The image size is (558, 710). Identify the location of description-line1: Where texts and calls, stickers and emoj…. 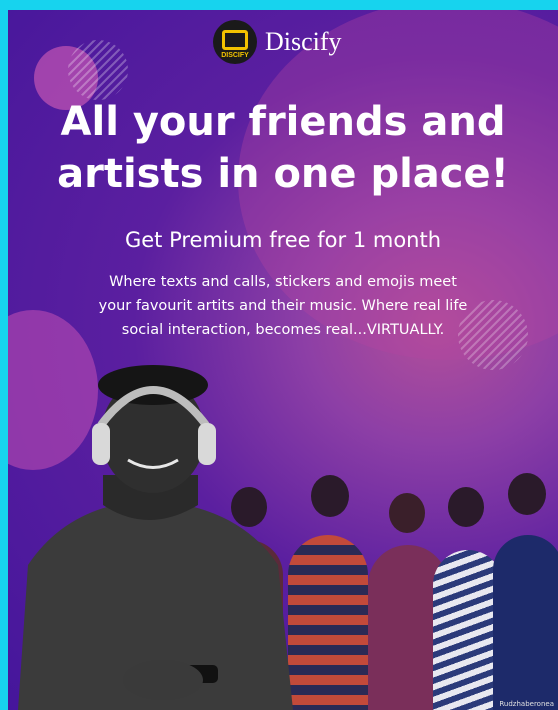
(283, 282).